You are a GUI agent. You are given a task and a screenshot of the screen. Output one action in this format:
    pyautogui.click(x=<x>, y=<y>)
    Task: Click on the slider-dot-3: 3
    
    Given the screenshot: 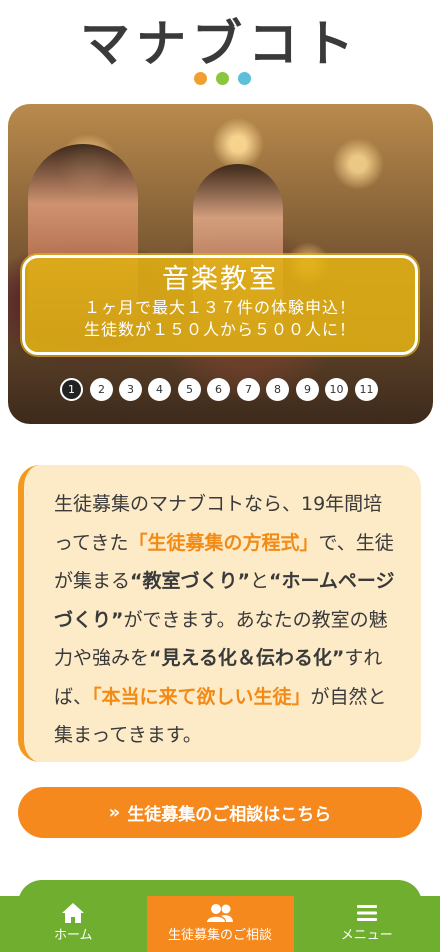 What is the action you would take?
    pyautogui.click(x=130, y=389)
    